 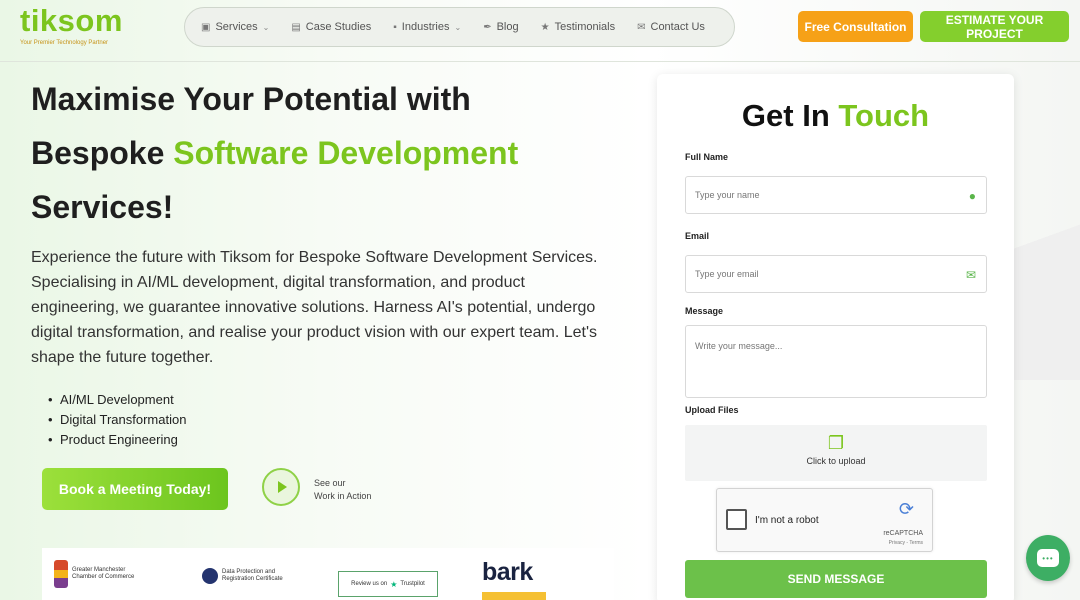 I want to click on upload-file-icon: ❐, so click(x=836, y=443).